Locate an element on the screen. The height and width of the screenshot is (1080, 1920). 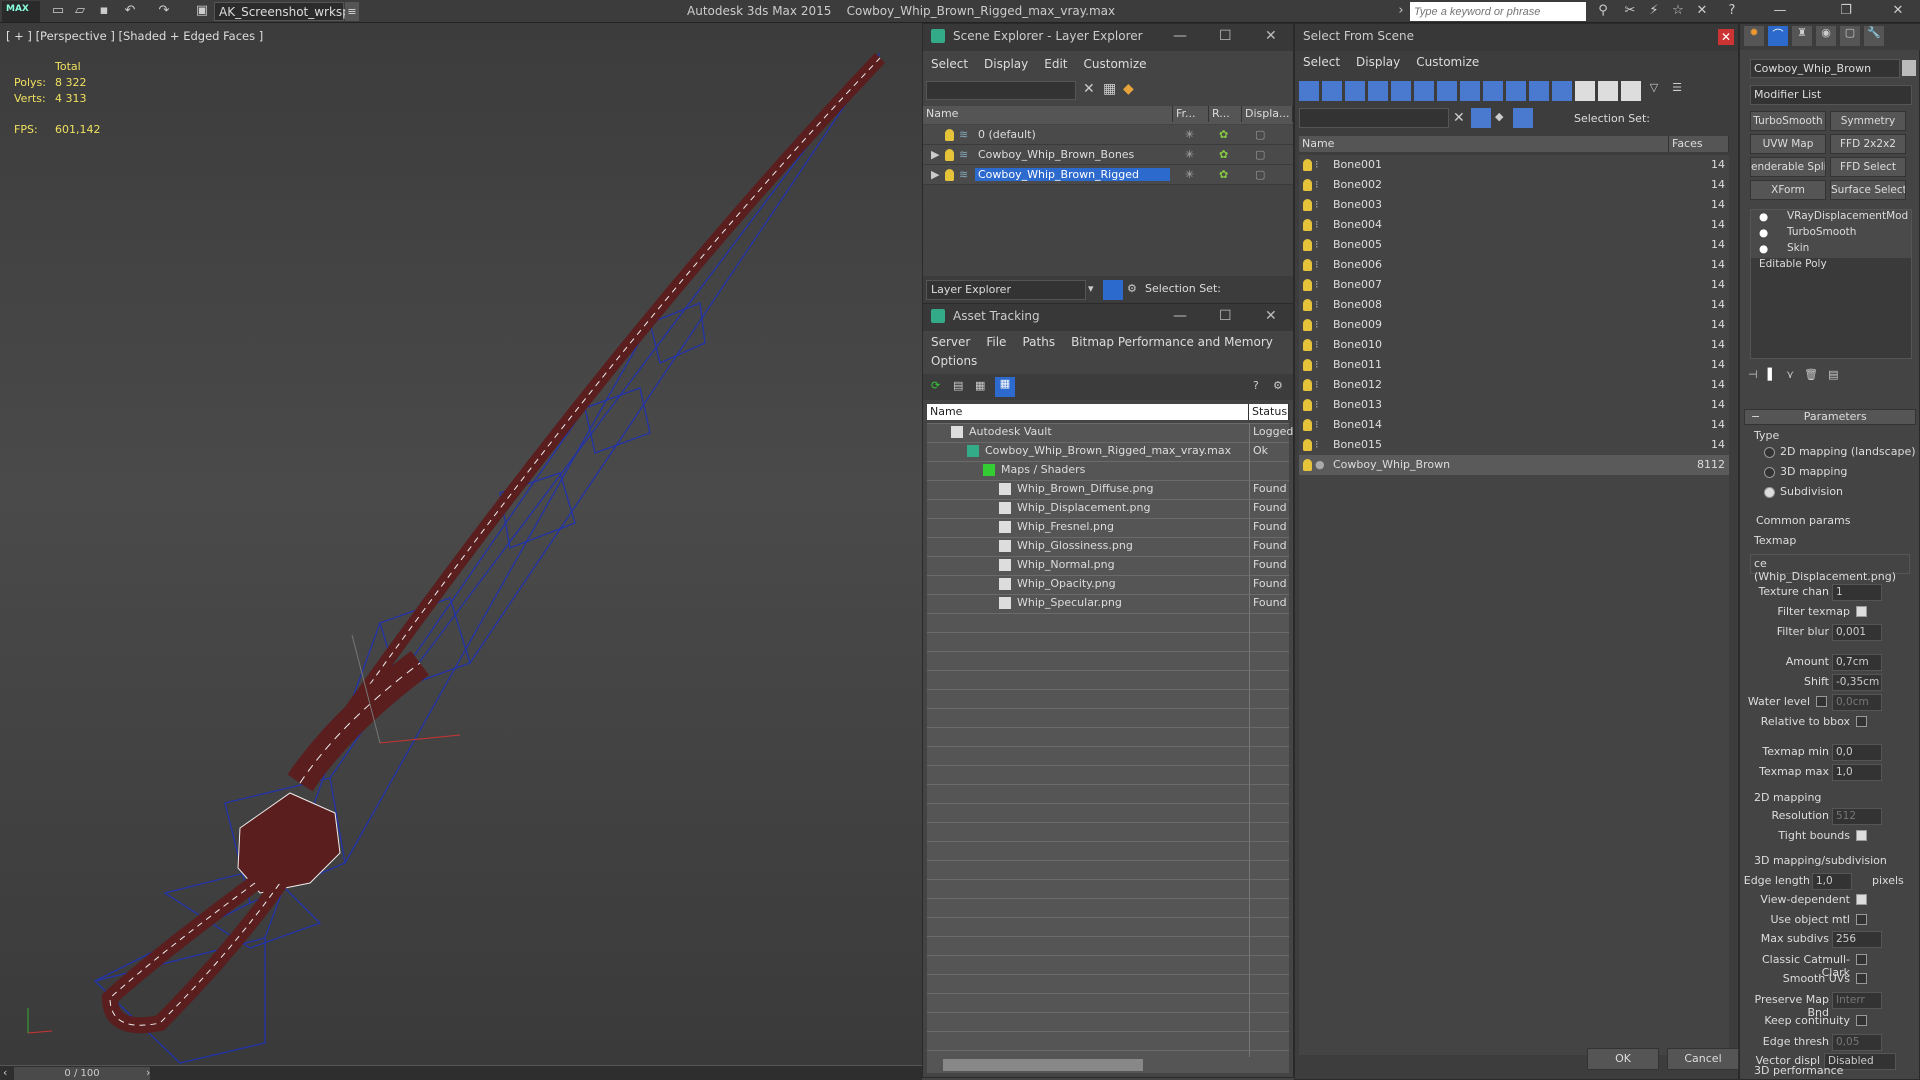
modifier-button: UVW Map is located at coordinates (1788, 144).